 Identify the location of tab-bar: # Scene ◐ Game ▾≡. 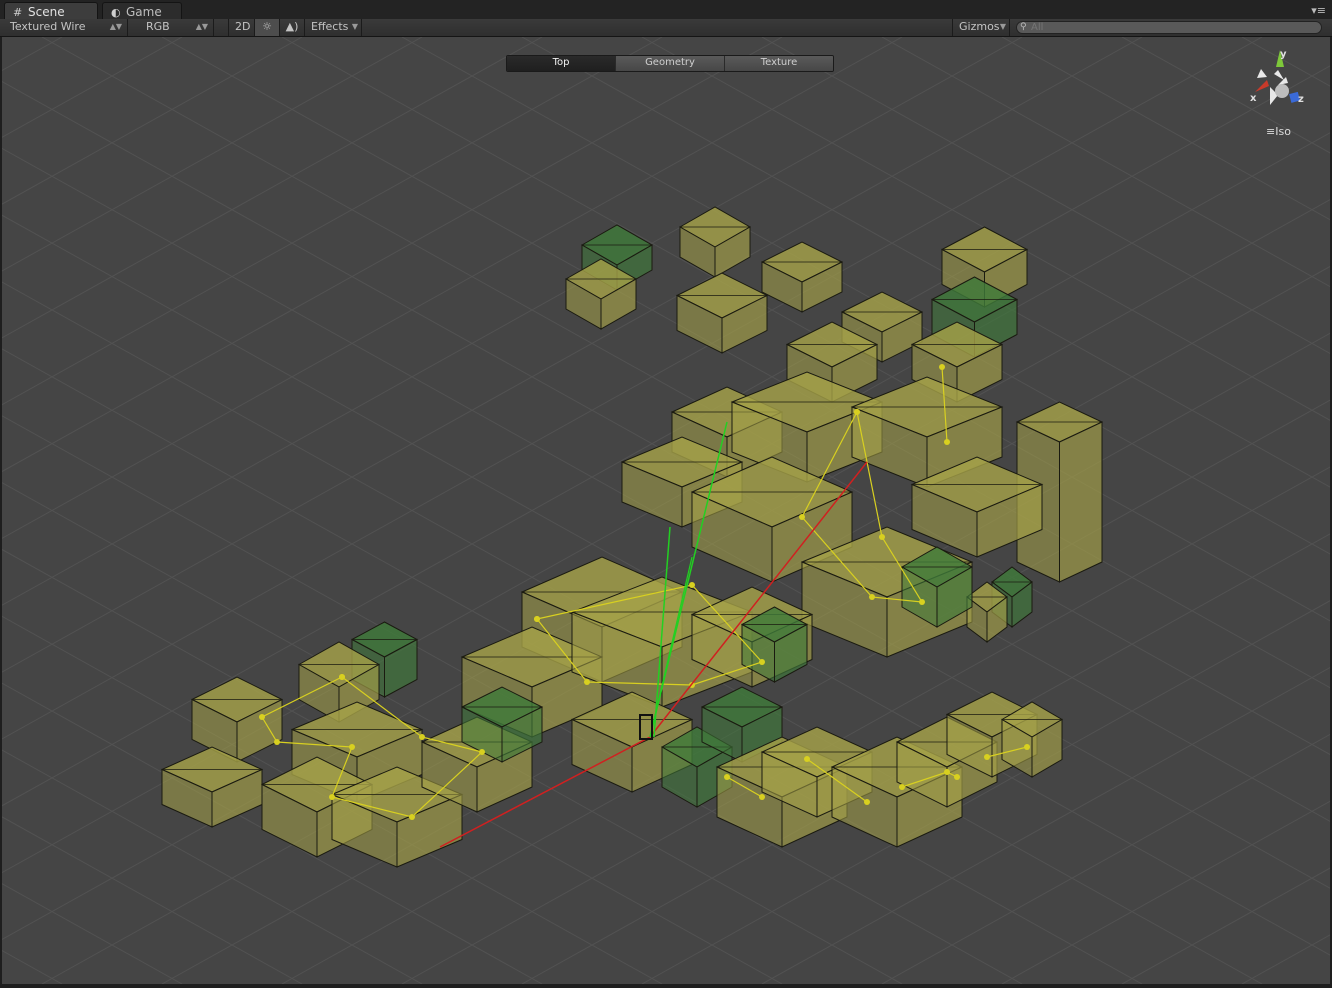
(666, 10).